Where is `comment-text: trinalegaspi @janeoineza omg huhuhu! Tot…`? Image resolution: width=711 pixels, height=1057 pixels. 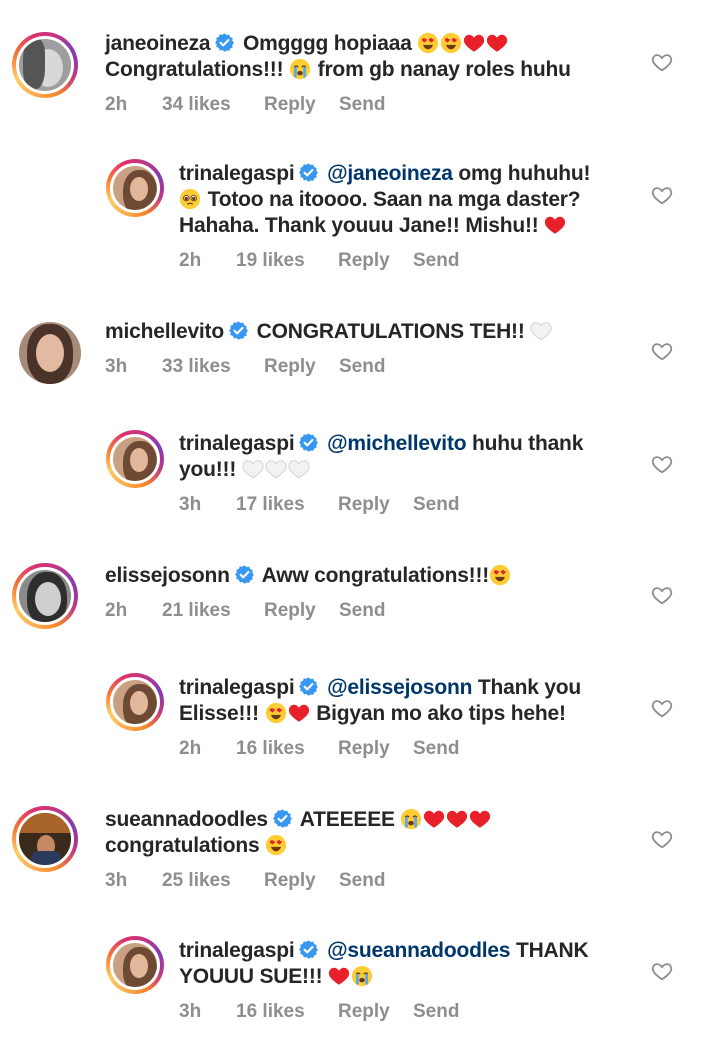
comment-text: trinalegaspi @janeoineza omg huhuhu! Tot… is located at coordinates (404, 200).